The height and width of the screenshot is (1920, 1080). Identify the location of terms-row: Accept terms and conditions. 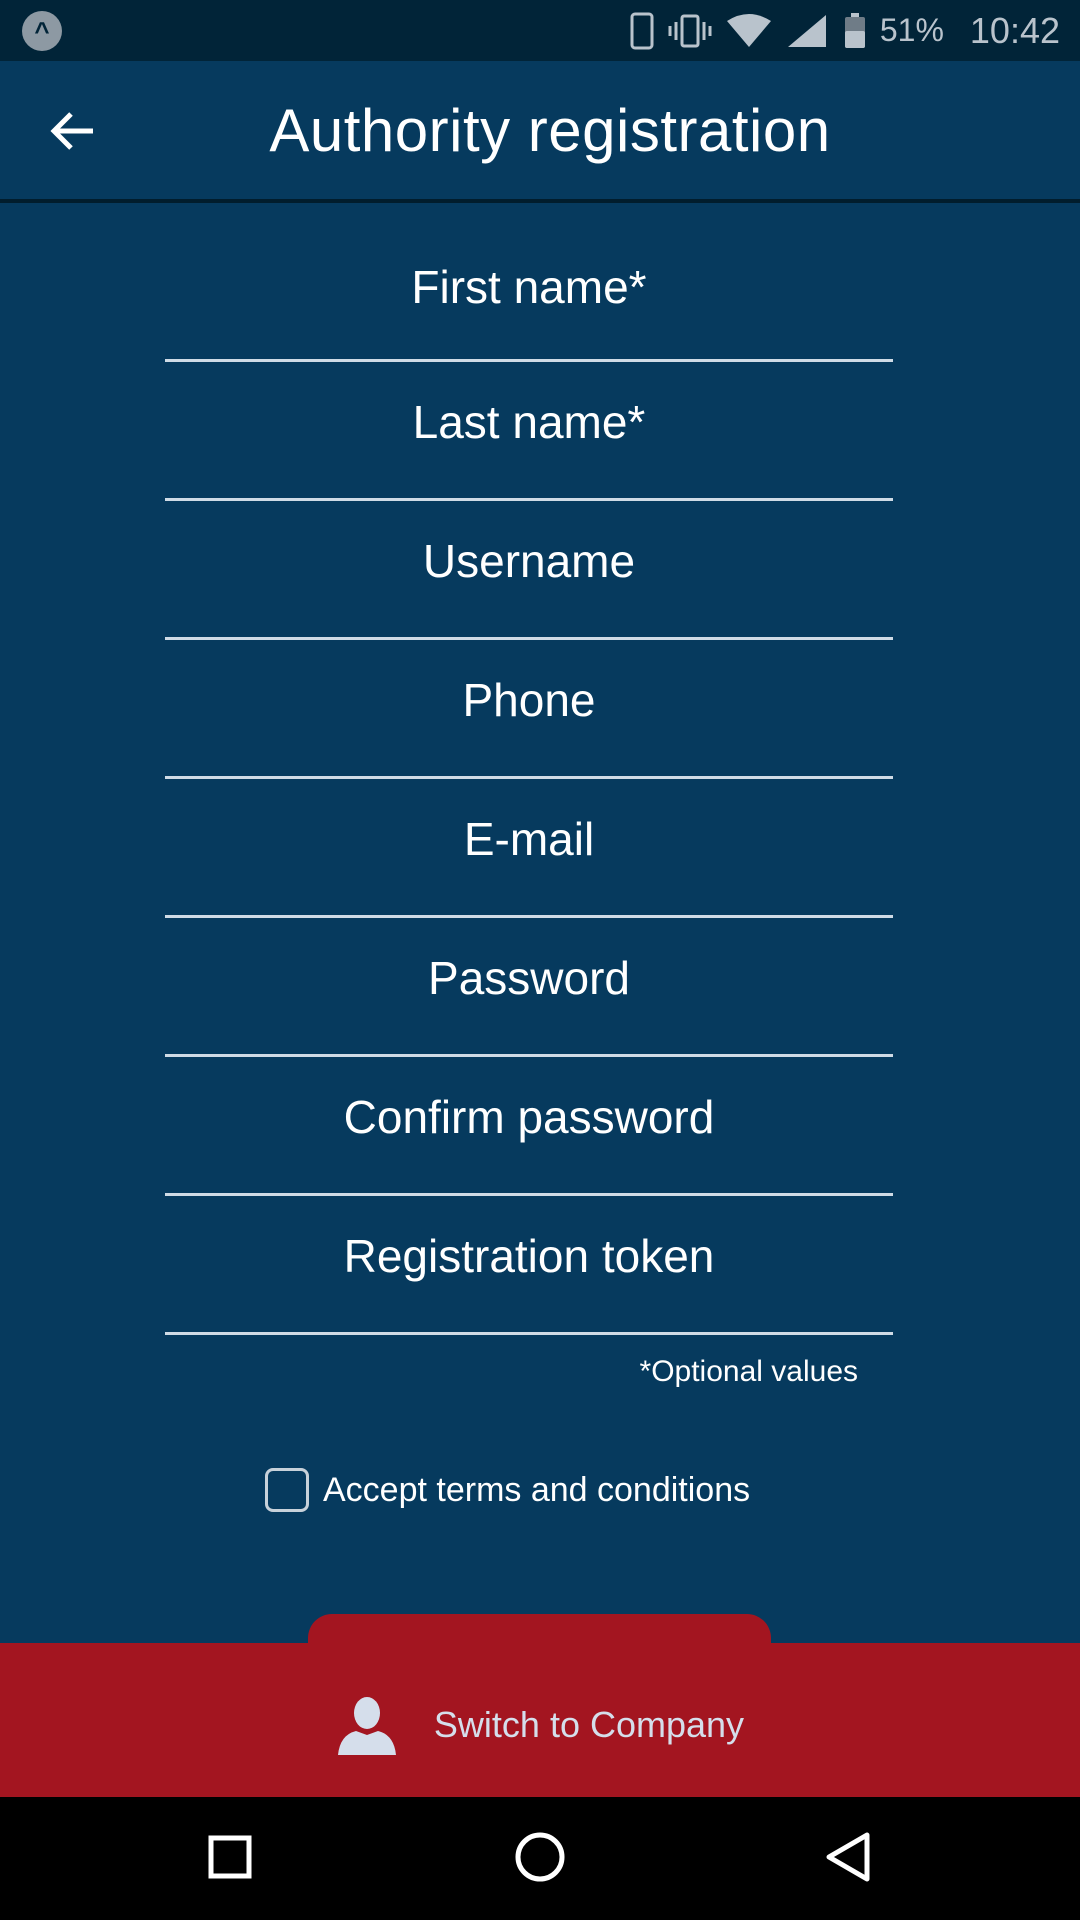
(507, 1490).